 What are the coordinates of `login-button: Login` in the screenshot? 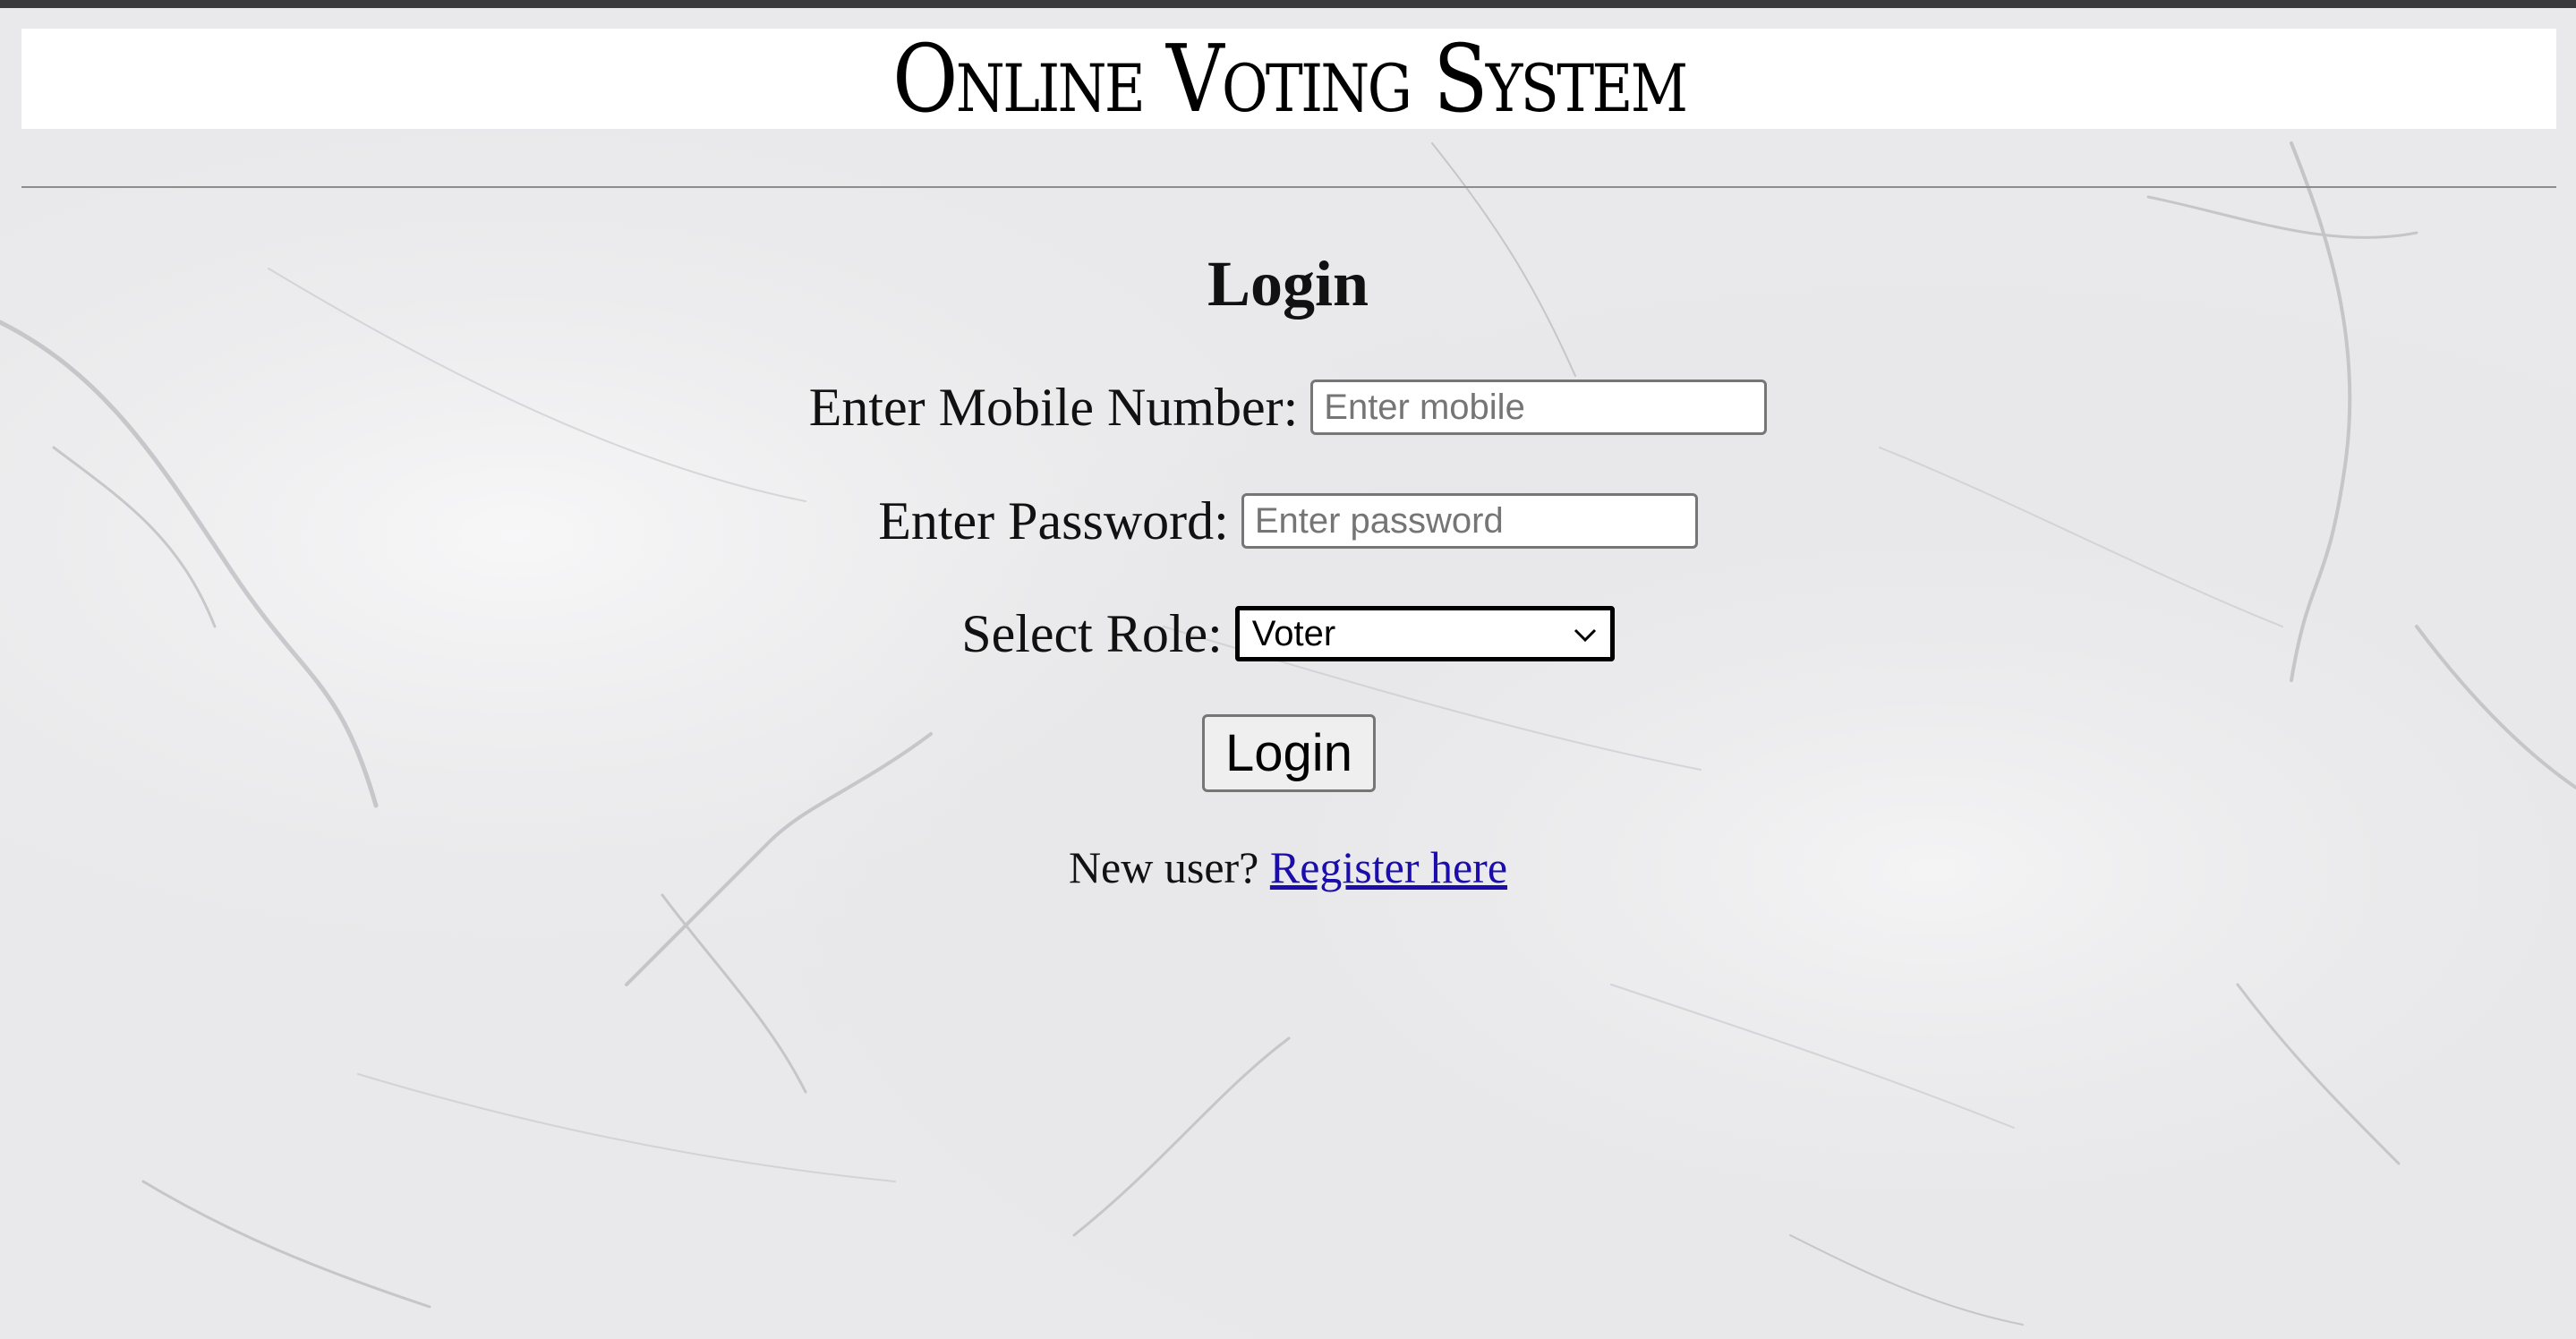 It's located at (1289, 753).